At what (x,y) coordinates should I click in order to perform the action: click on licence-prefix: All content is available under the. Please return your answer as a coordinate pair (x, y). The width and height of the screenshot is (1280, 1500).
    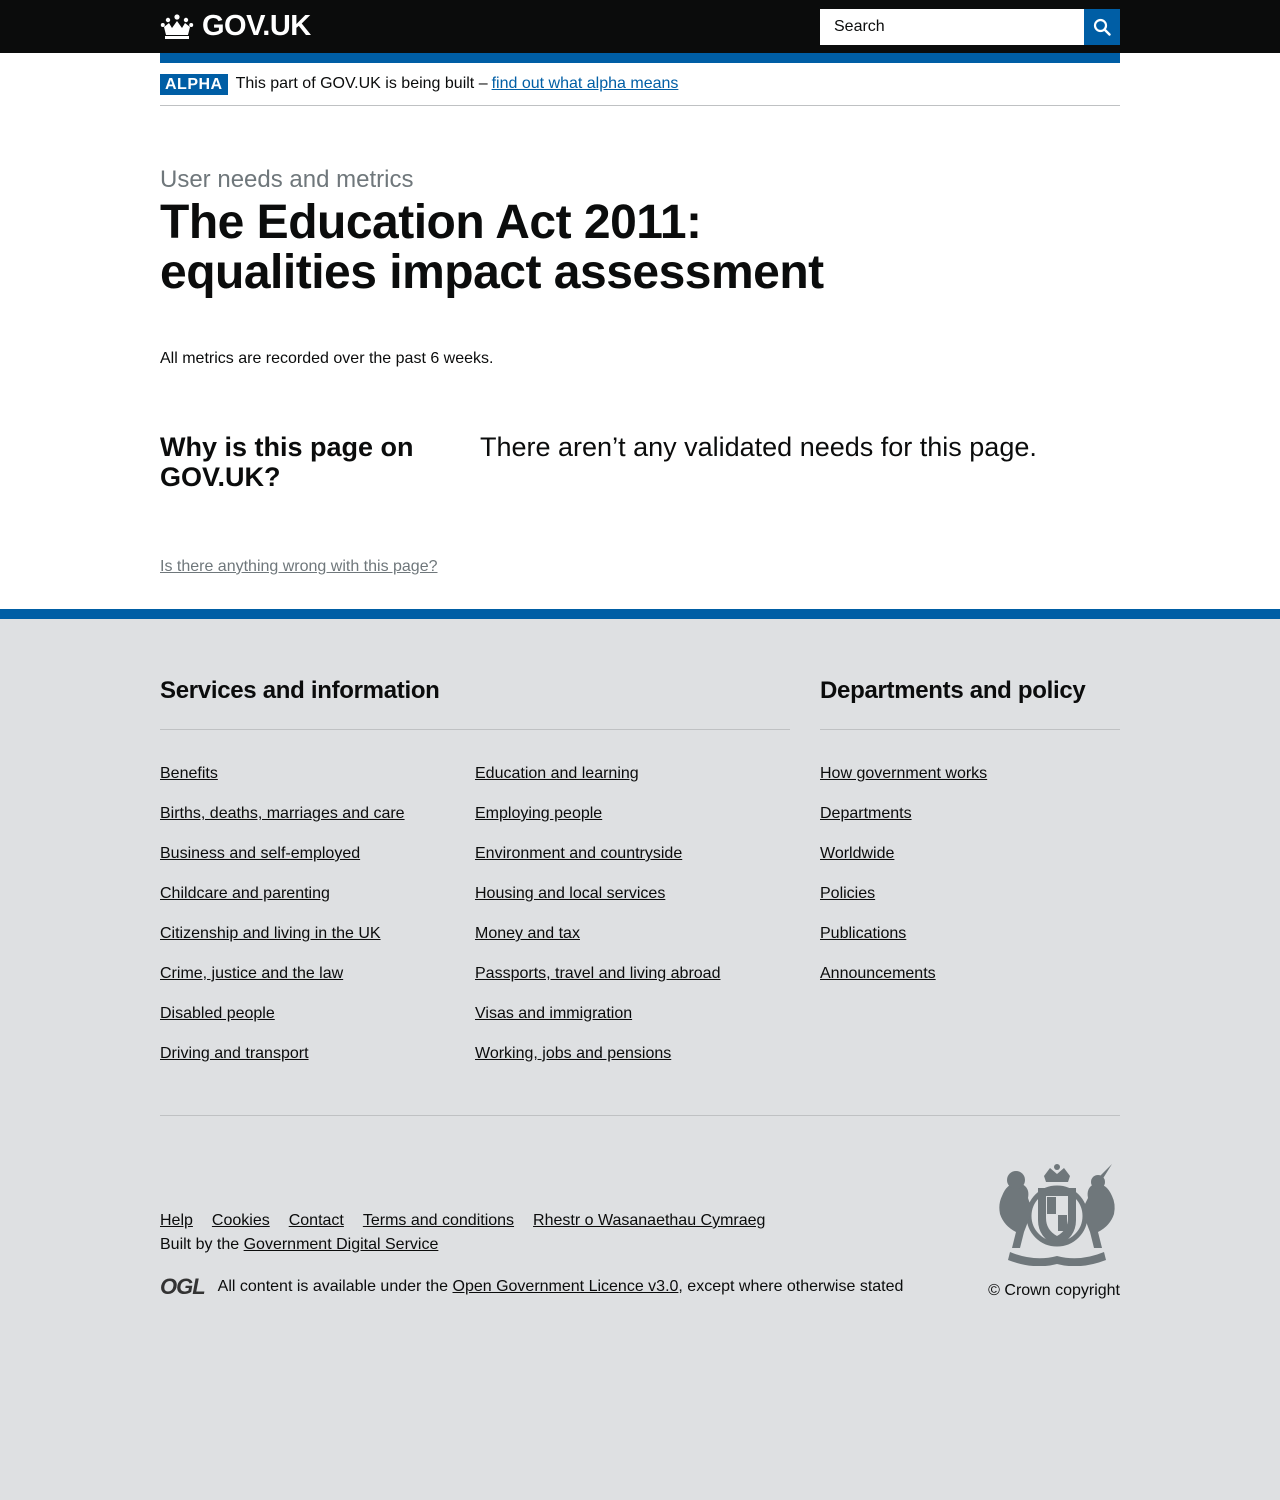
    Looking at the image, I should click on (333, 1286).